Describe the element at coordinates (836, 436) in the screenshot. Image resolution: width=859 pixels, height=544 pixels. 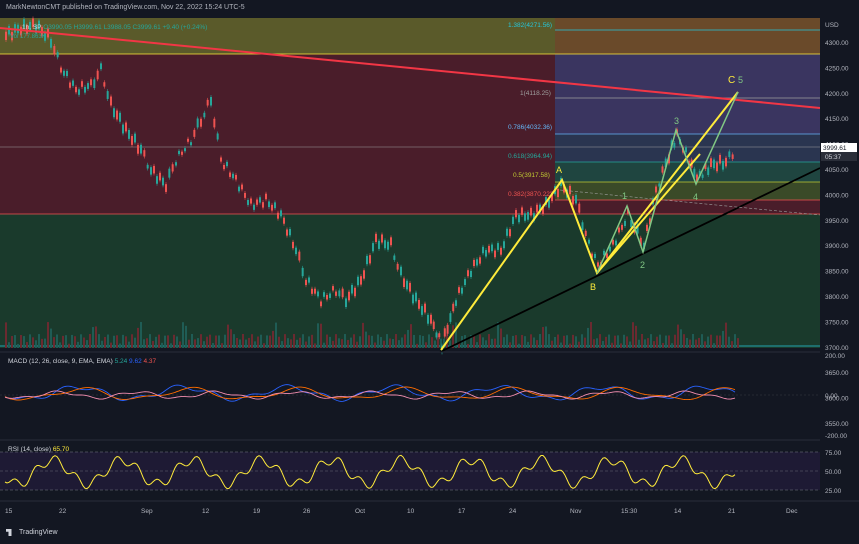
I see `macd-tick: -200.00` at that location.